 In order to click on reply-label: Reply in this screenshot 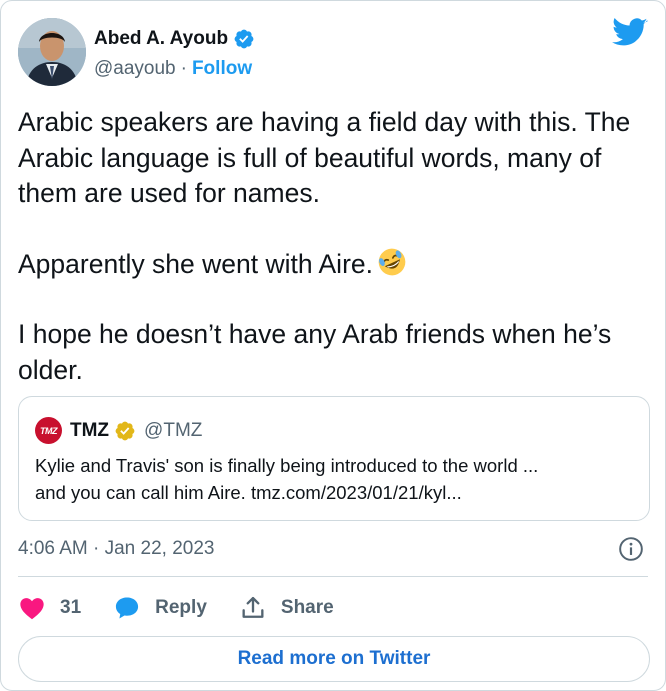, I will do `click(181, 607)`.